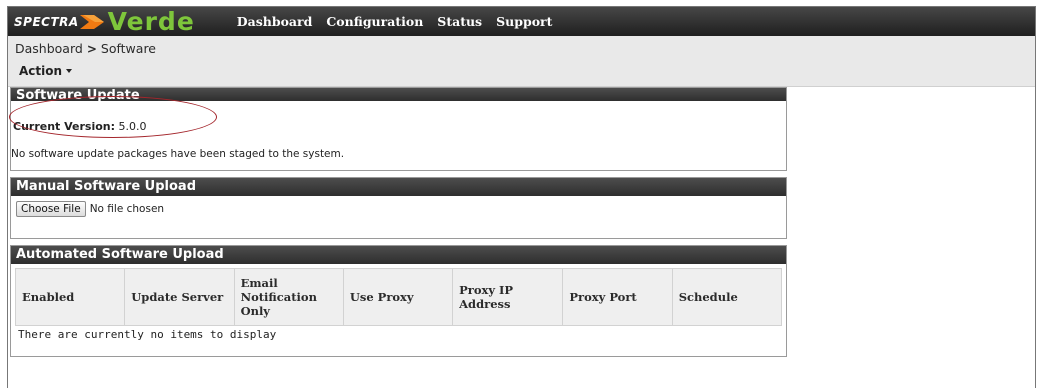 The image size is (1042, 389). Describe the element at coordinates (91, 21) in the screenshot. I see `logo-chevron-icon` at that location.